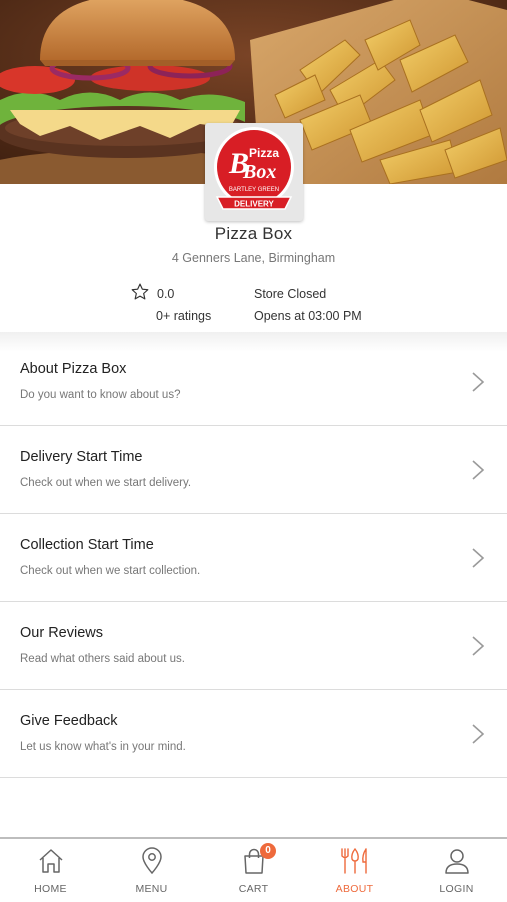 Image resolution: width=507 pixels, height=902 pixels. Describe the element at coordinates (253, 889) in the screenshot. I see `tab-label: CART` at that location.